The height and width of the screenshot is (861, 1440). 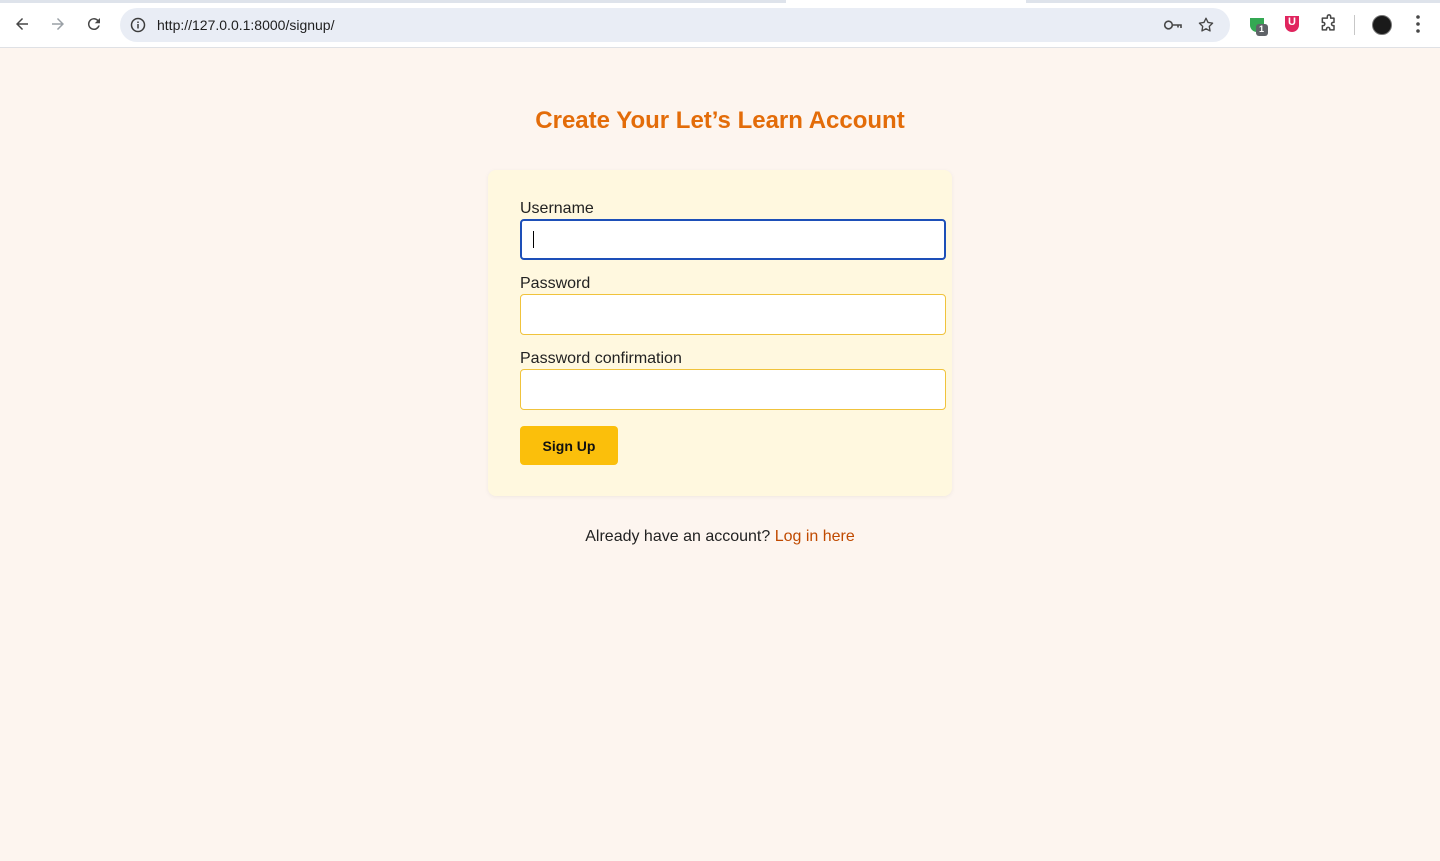 What do you see at coordinates (601, 358) in the screenshot?
I see `password-confirmation-label: Password confirmation` at bounding box center [601, 358].